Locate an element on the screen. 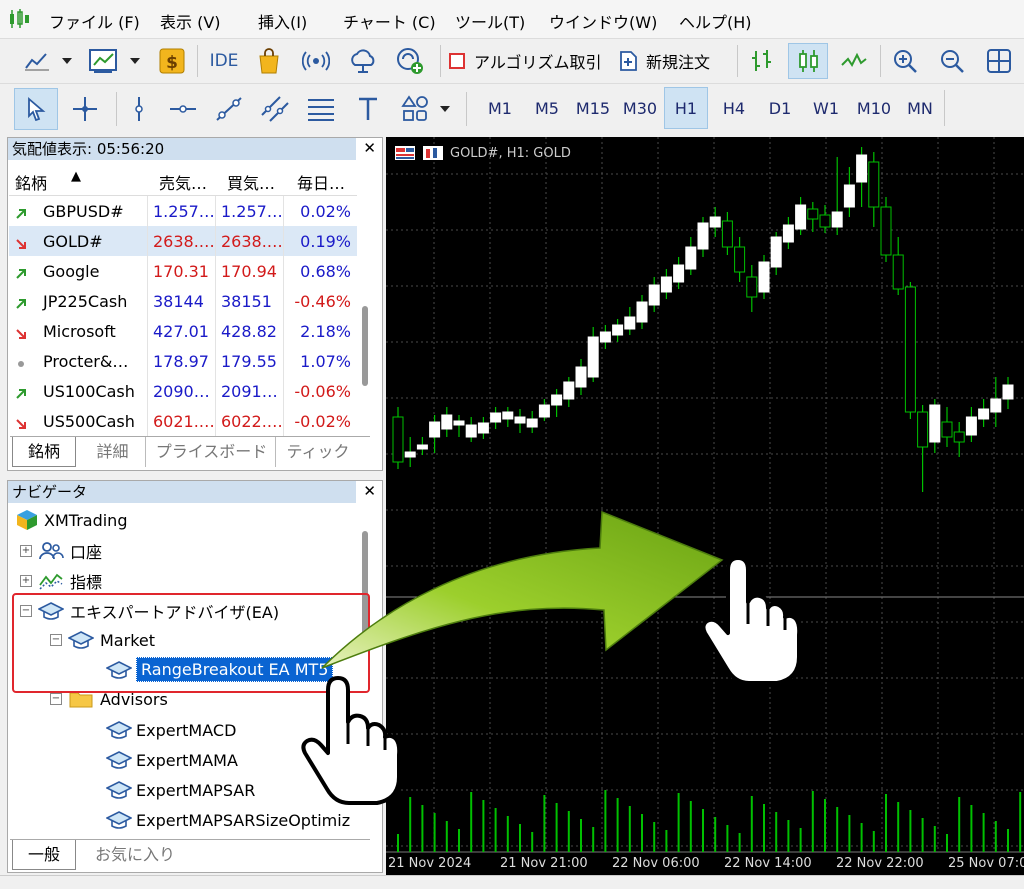  green-arrow-icon is located at coordinates (522, 589).